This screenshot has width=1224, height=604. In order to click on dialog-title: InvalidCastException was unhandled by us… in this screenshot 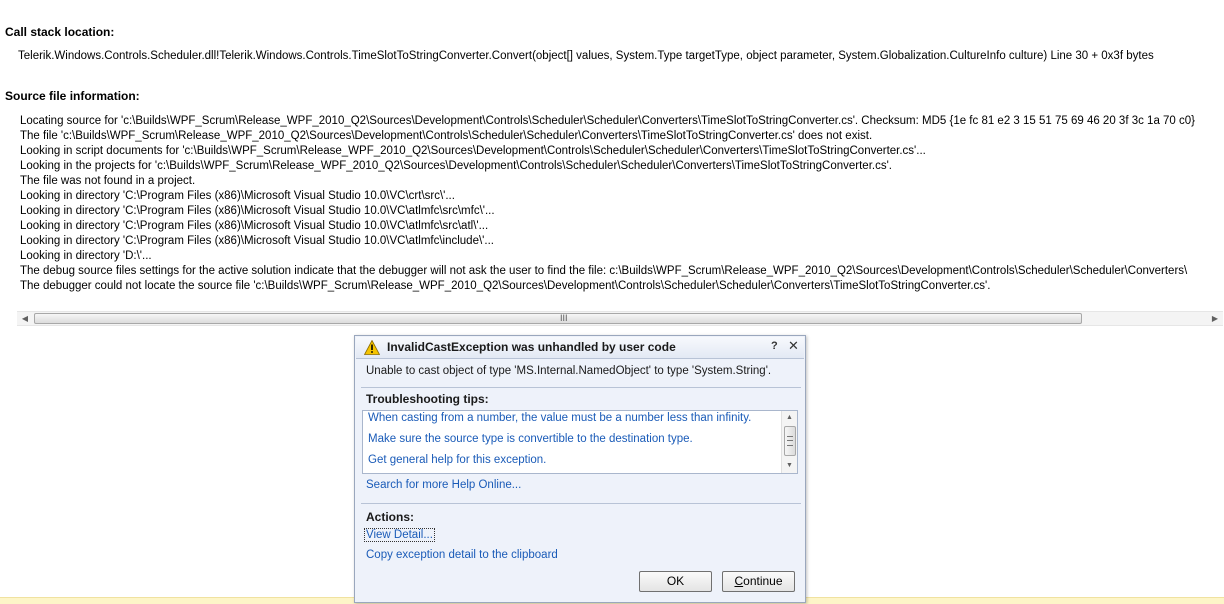, I will do `click(531, 347)`.